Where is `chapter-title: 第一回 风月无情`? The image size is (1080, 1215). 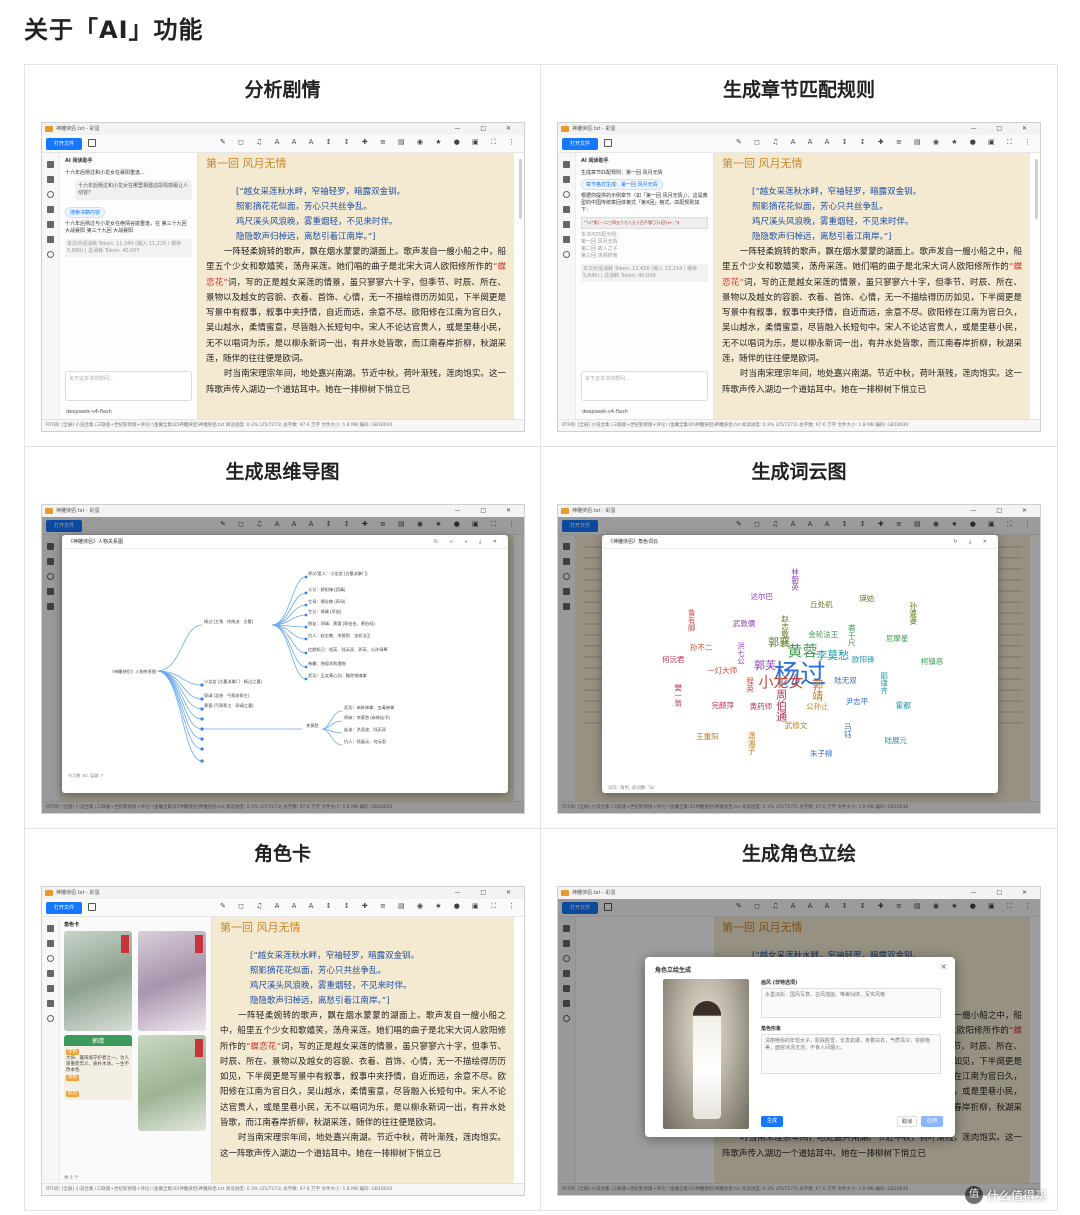
chapter-title: 第一回 风月无情 is located at coordinates (762, 163).